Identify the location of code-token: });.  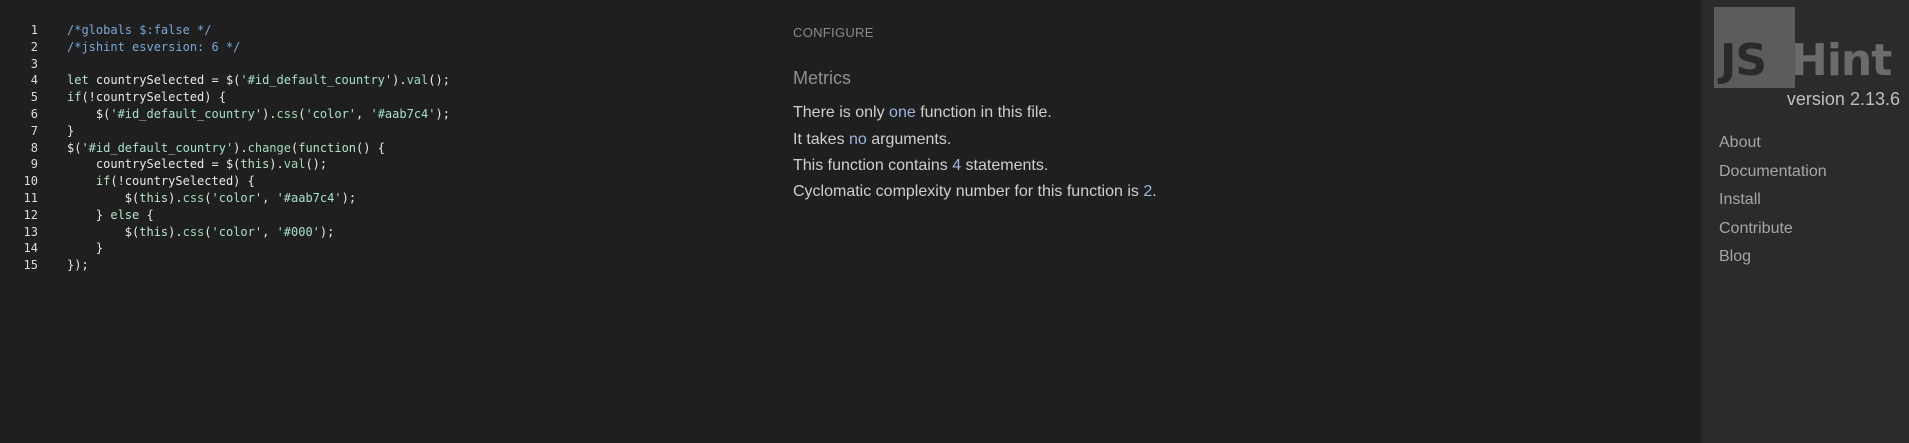
(78, 265).